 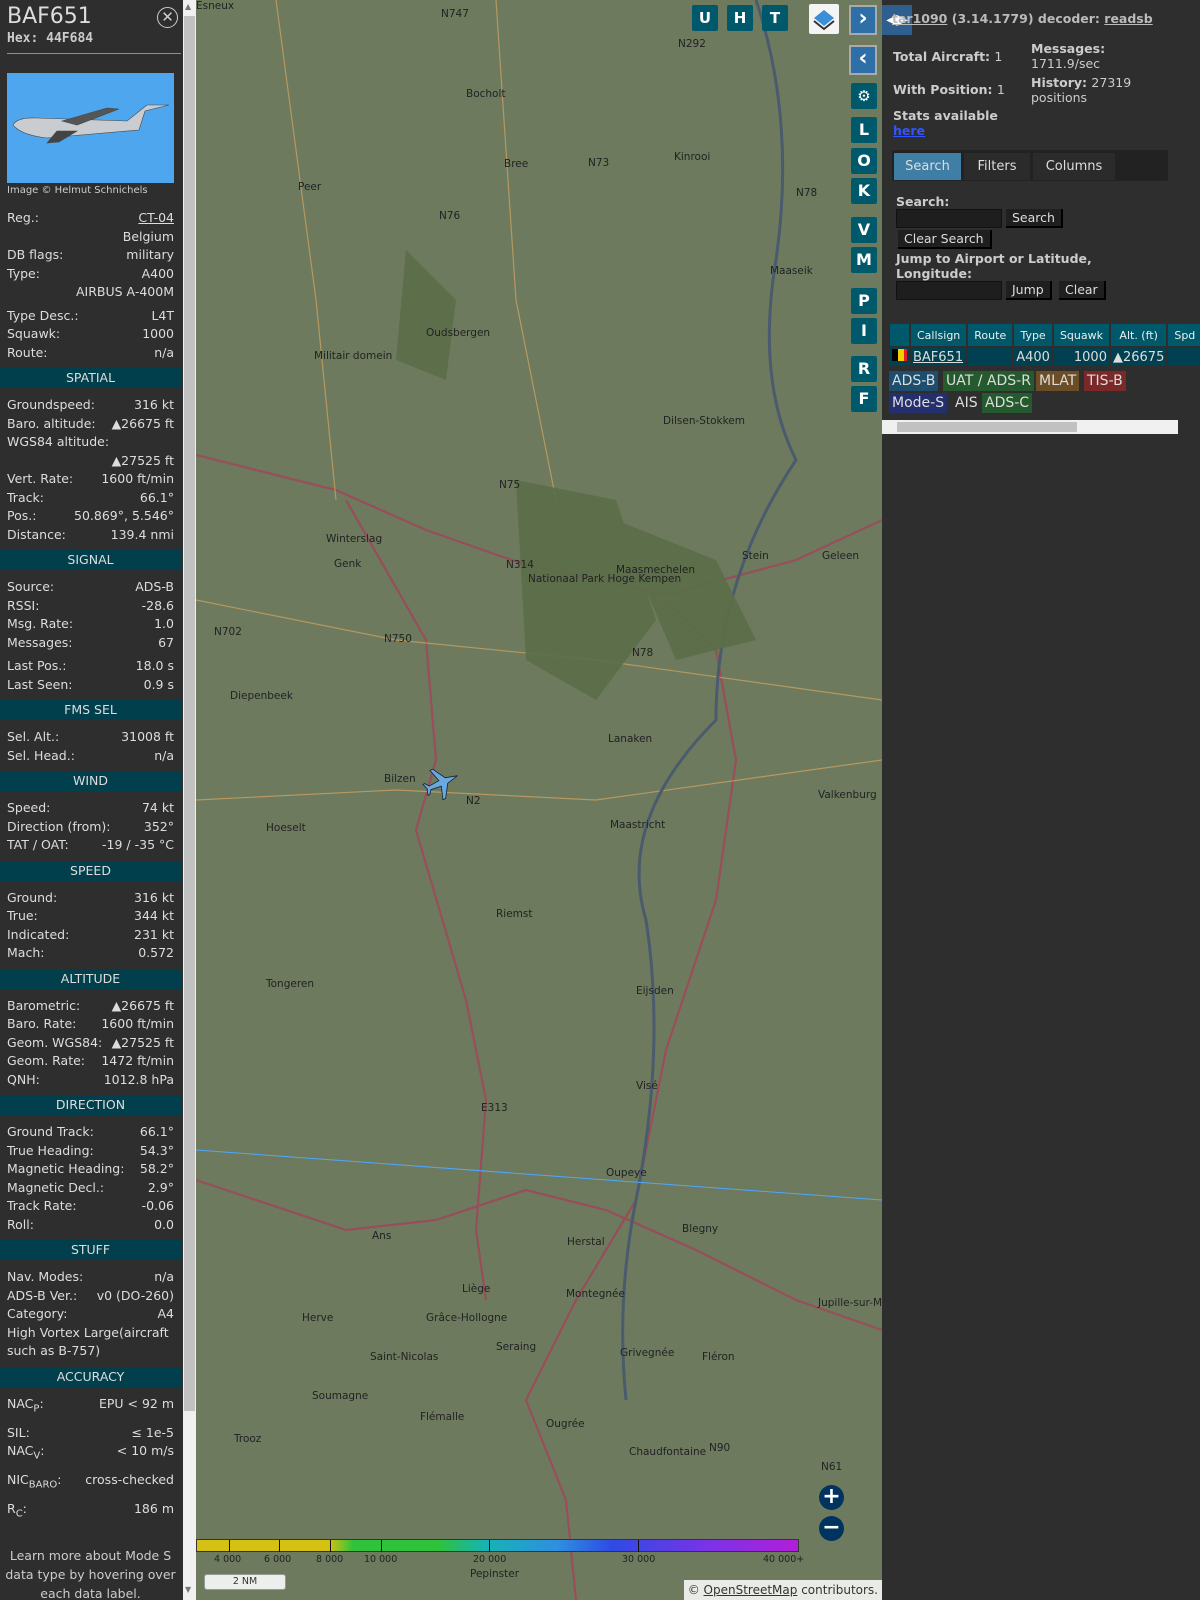 What do you see at coordinates (864, 260) in the screenshot?
I see `map-button-m: M` at bounding box center [864, 260].